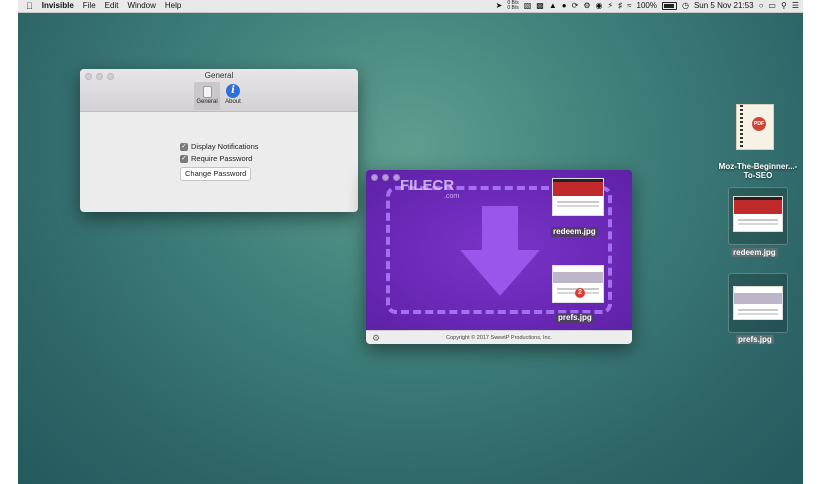 The width and height of the screenshot is (836, 484). I want to click on info-icon: i, so click(233, 91).